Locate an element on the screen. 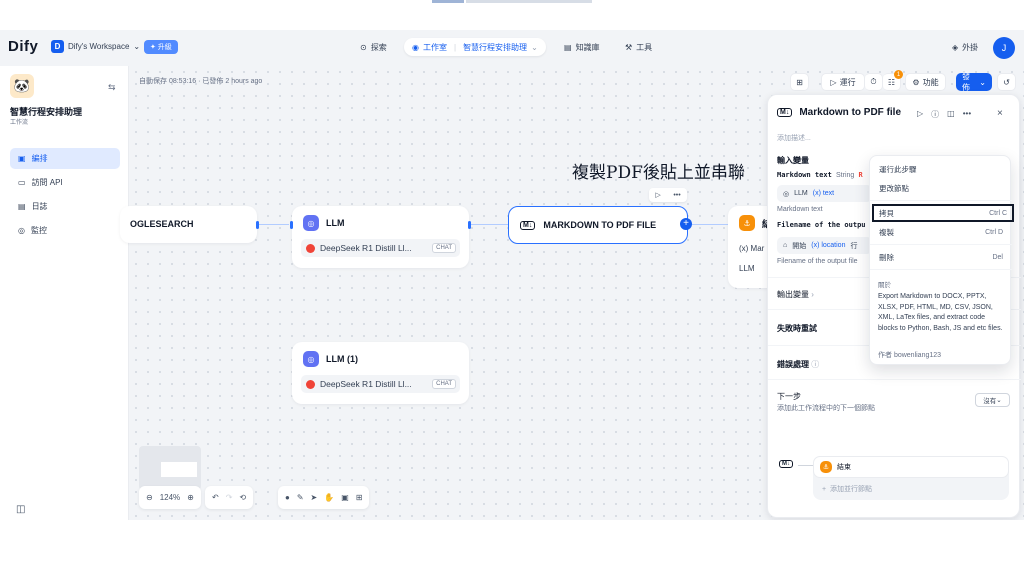 This screenshot has height=576, width=1024. param-markdown-text: Markdown text String R is located at coordinates (820, 175).